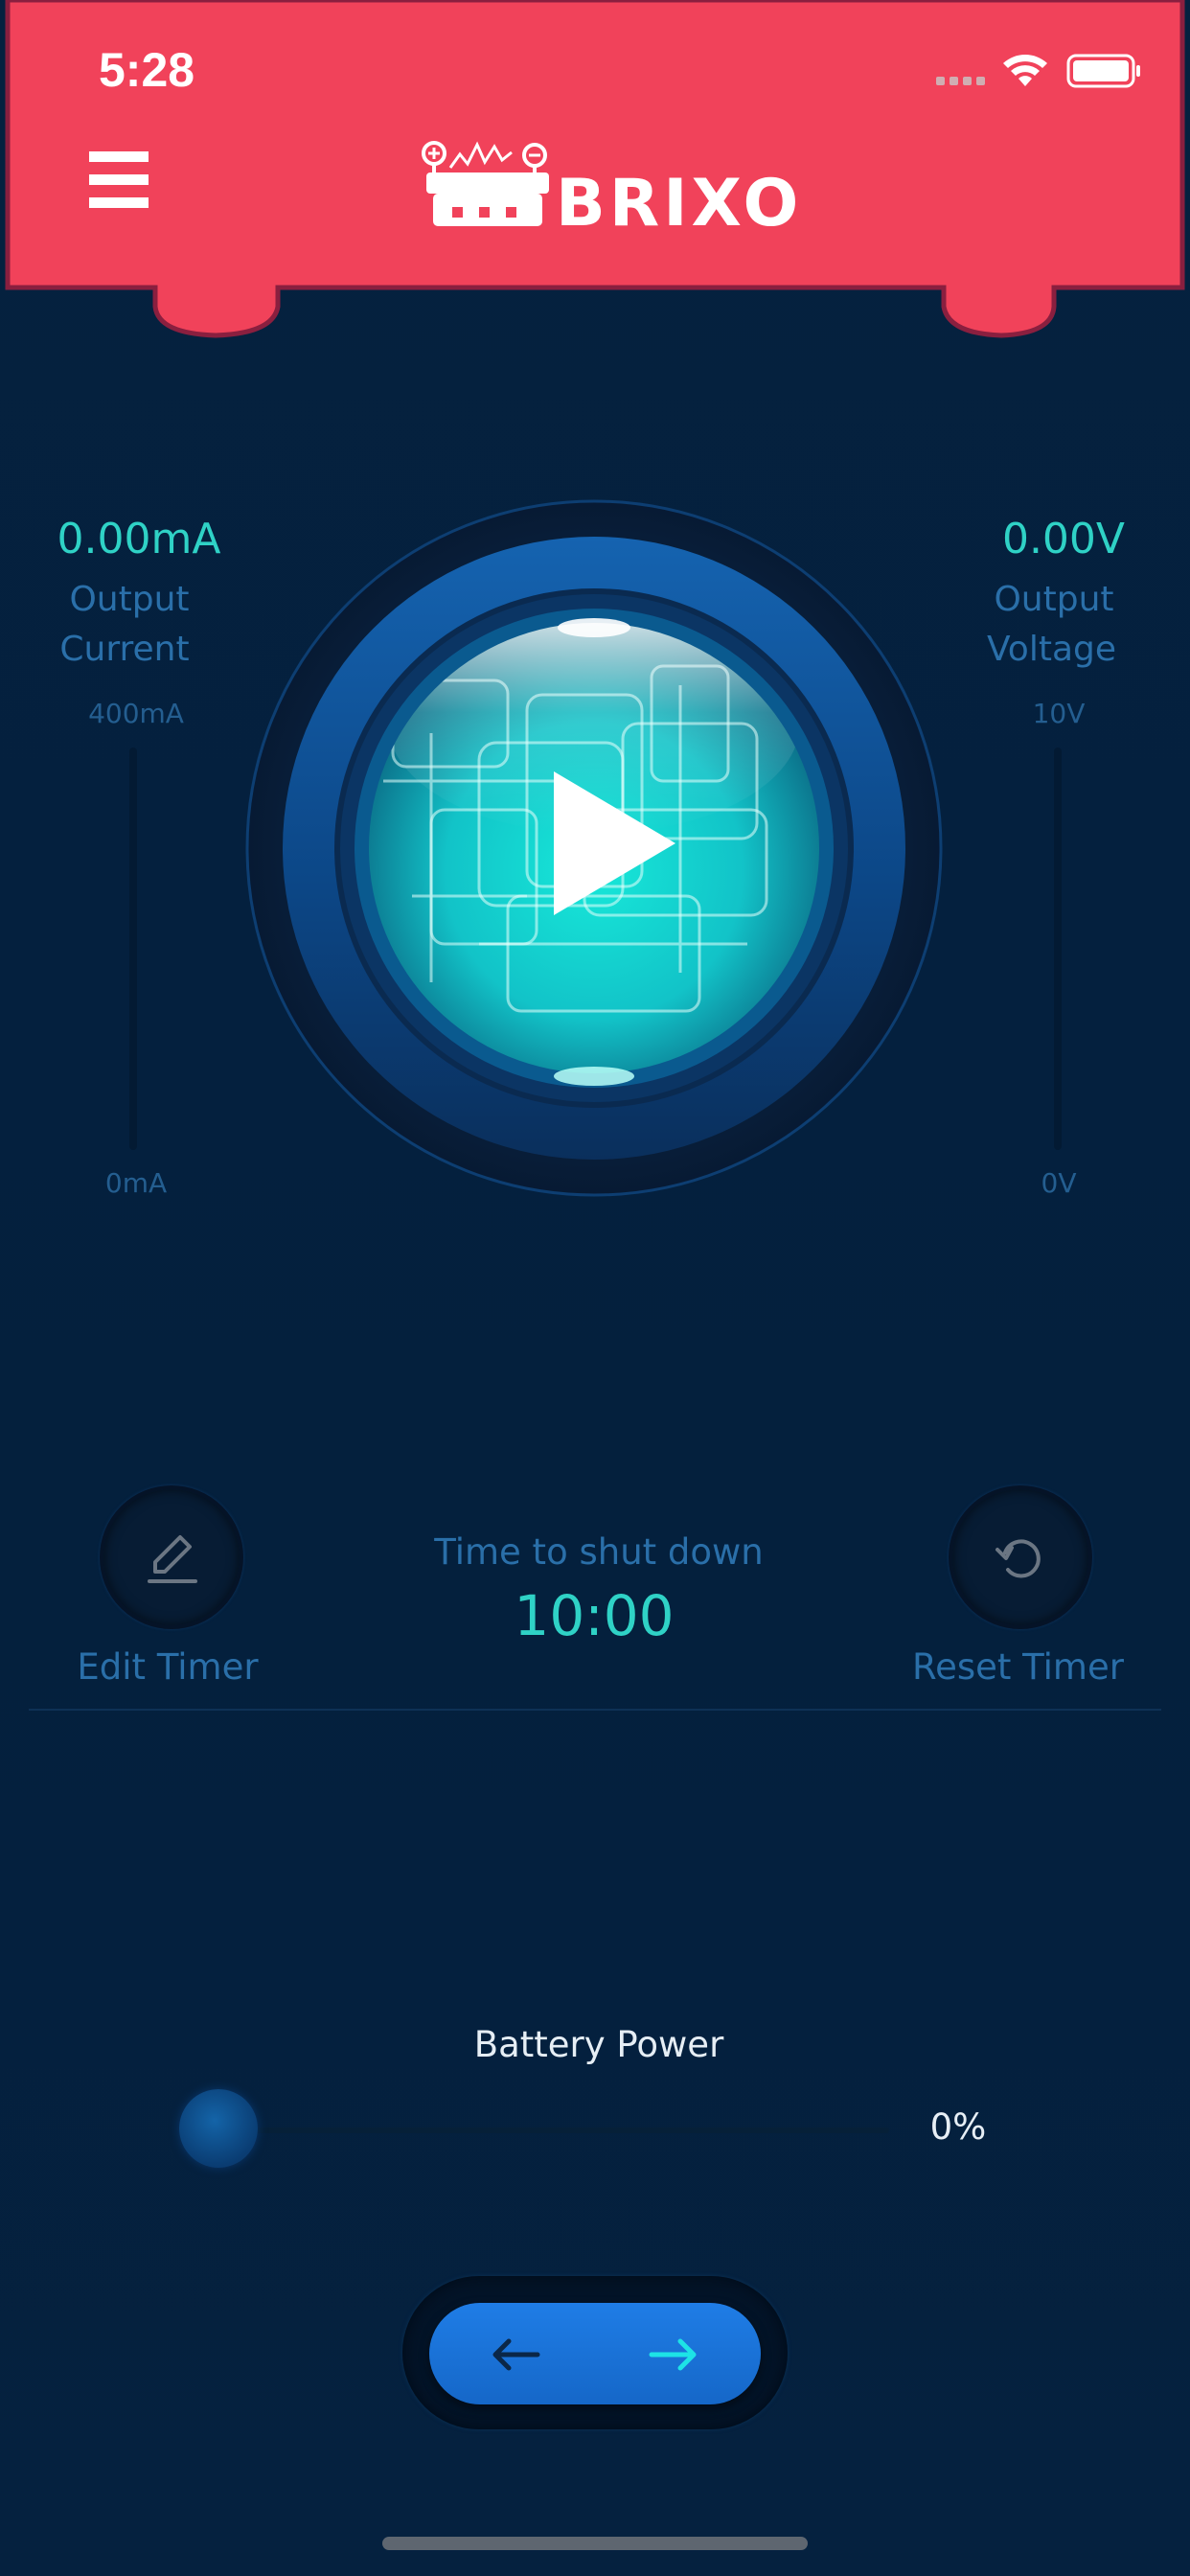  Describe the element at coordinates (594, 1615) in the screenshot. I see `timer-value: 10:00` at that location.